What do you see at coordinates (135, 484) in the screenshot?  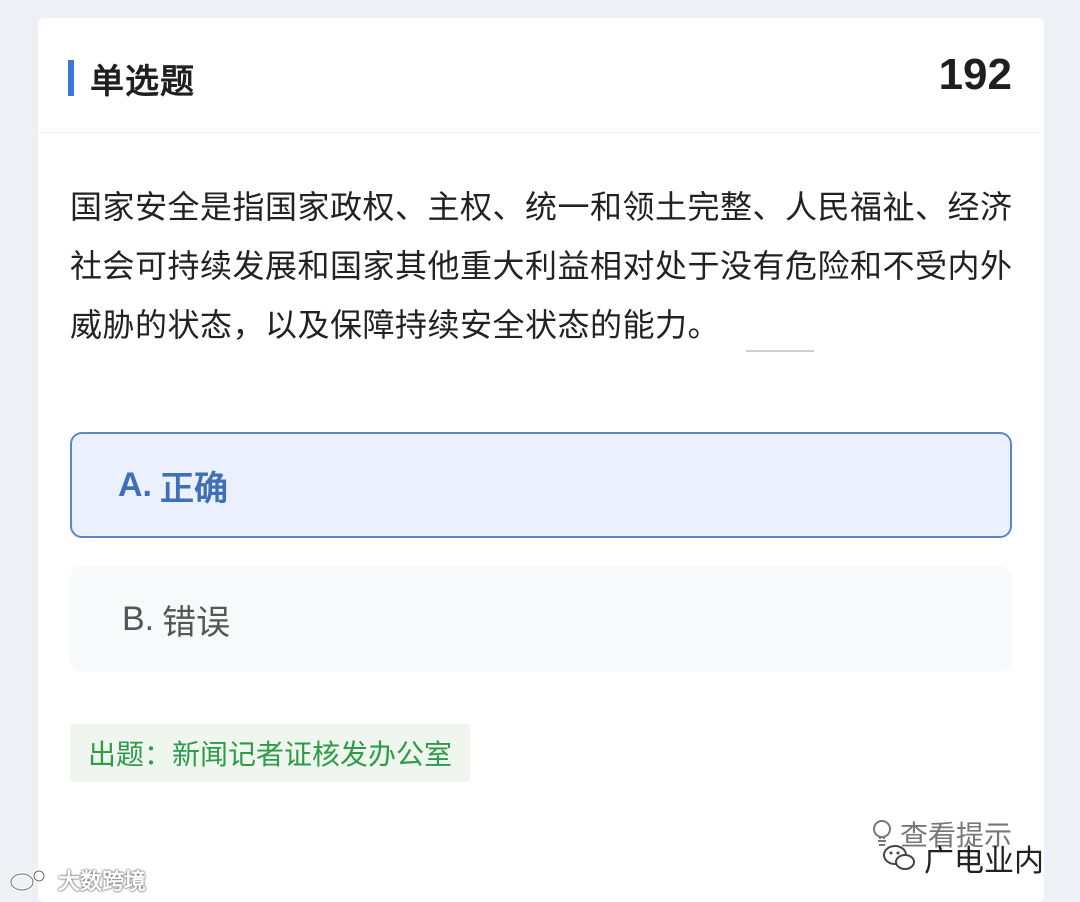 I see `option-letter: A.` at bounding box center [135, 484].